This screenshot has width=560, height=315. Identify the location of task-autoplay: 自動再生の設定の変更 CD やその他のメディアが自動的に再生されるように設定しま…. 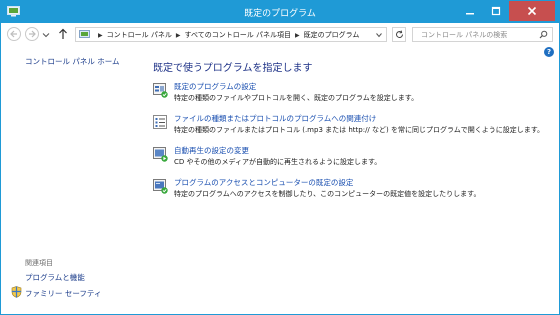
(350, 158).